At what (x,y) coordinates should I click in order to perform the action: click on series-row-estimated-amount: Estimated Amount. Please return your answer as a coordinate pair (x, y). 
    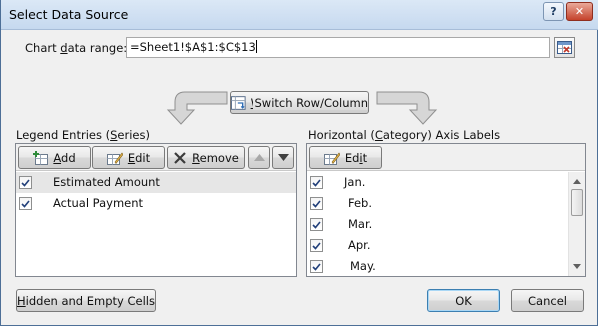
    Looking at the image, I should click on (156, 182).